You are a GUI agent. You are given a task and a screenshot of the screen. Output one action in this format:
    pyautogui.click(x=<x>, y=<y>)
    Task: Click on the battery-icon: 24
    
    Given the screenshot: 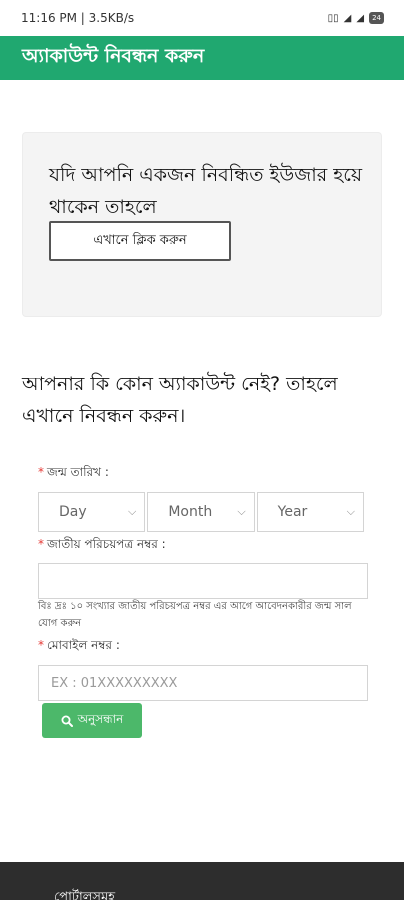 What is the action you would take?
    pyautogui.click(x=376, y=18)
    